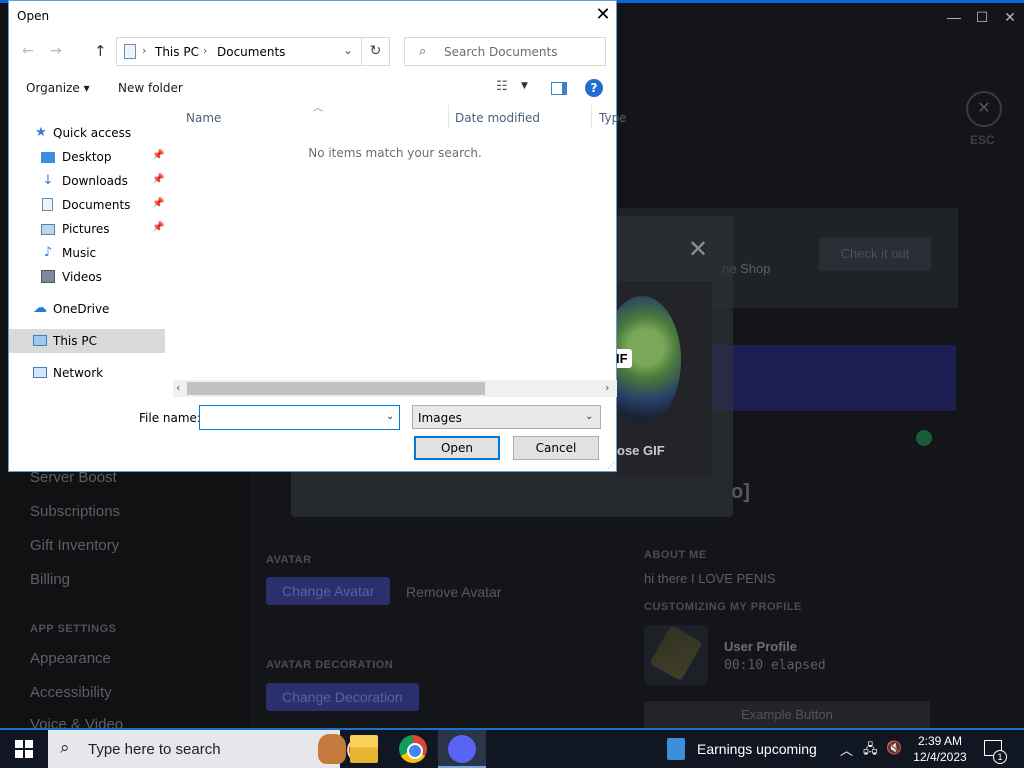 This screenshot has width=1024, height=768. What do you see at coordinates (251, 52) in the screenshot?
I see `breadcrumb-documents: Documents` at bounding box center [251, 52].